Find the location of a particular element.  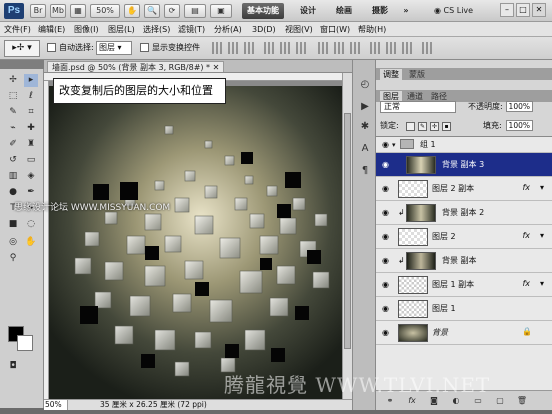

menu-edit: 编辑(E) is located at coordinates (51, 29).